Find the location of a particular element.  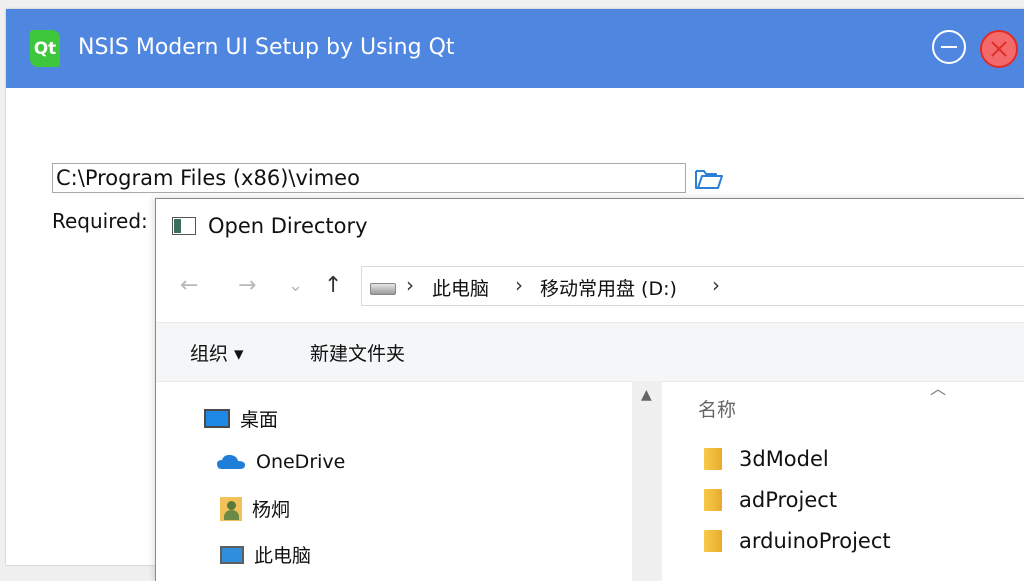

file-name: adProject is located at coordinates (788, 500).